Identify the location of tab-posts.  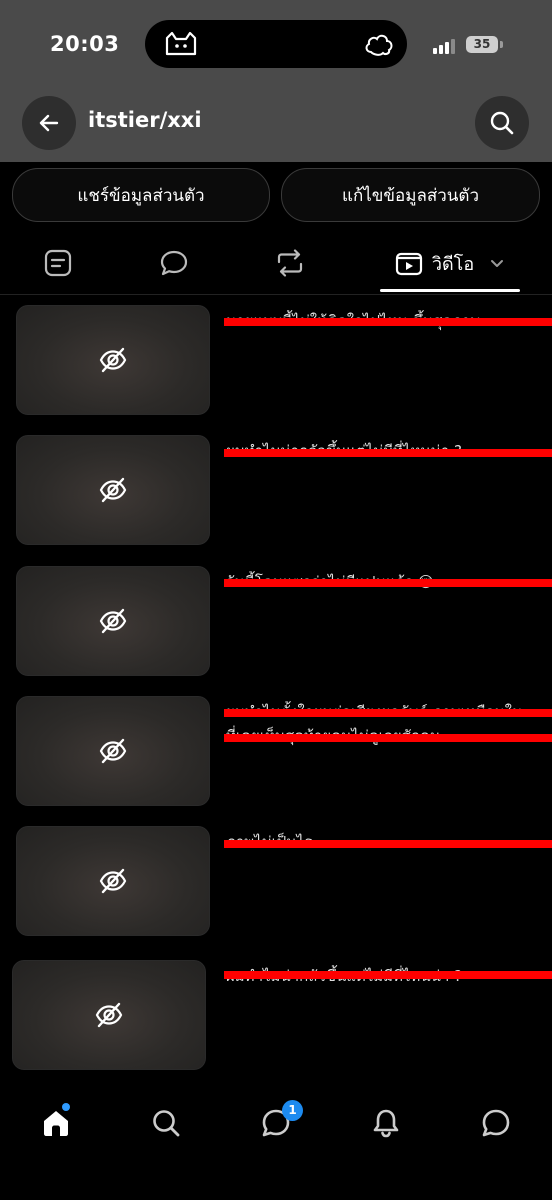
(58, 263).